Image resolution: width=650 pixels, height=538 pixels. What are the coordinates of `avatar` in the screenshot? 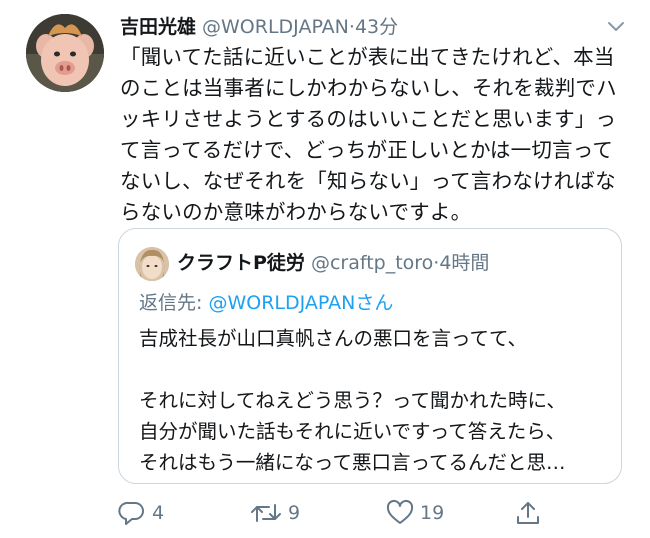 It's located at (65, 53).